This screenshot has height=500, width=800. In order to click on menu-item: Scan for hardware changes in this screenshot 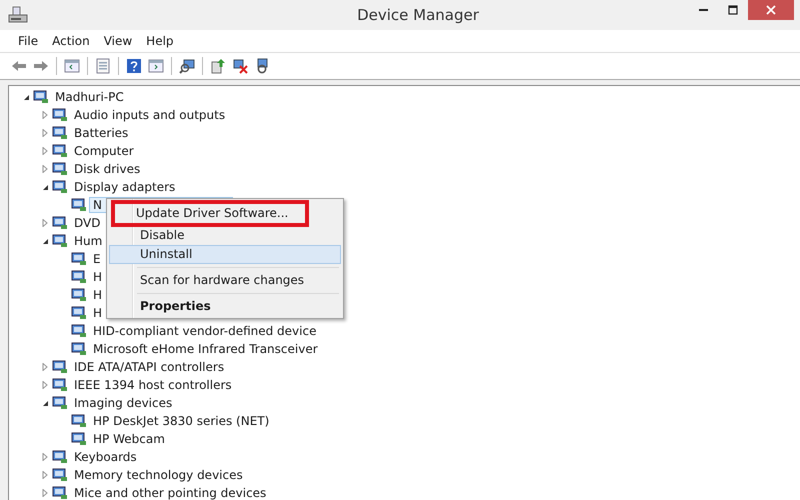, I will do `click(225, 280)`.